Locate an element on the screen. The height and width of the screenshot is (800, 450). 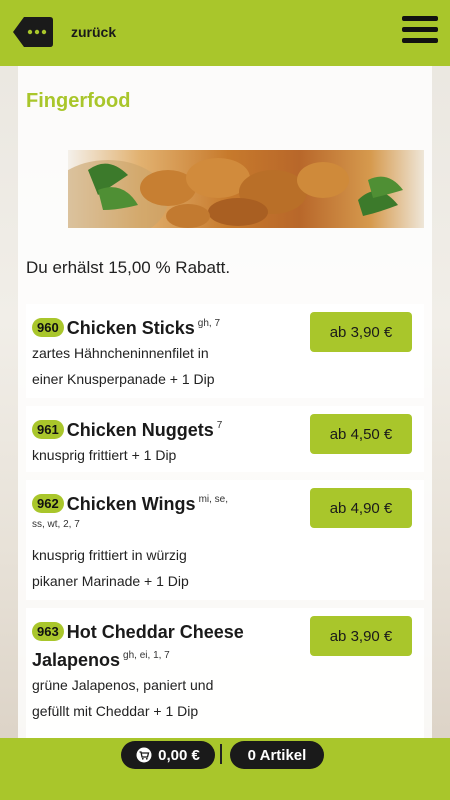
menu-button is located at coordinates (420, 32).